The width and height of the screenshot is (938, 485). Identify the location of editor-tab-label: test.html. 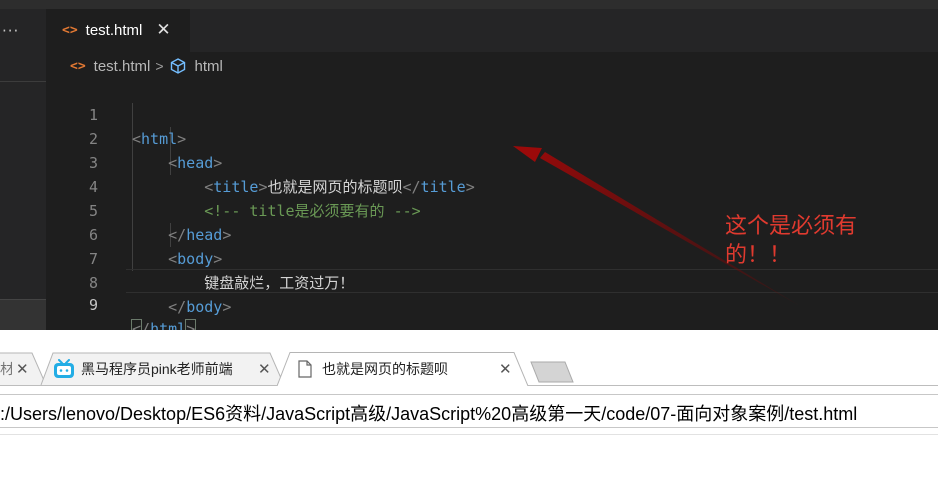
(114, 30).